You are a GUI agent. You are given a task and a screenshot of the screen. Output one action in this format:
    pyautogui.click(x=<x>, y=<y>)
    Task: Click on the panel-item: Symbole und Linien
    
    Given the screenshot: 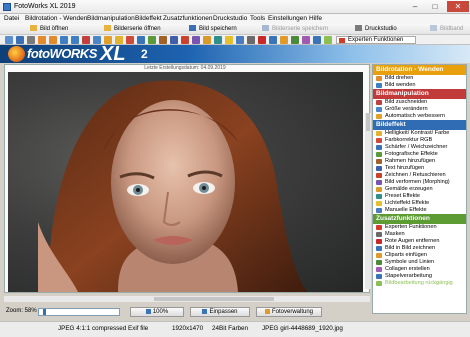 What is the action you would take?
    pyautogui.click(x=419, y=262)
    